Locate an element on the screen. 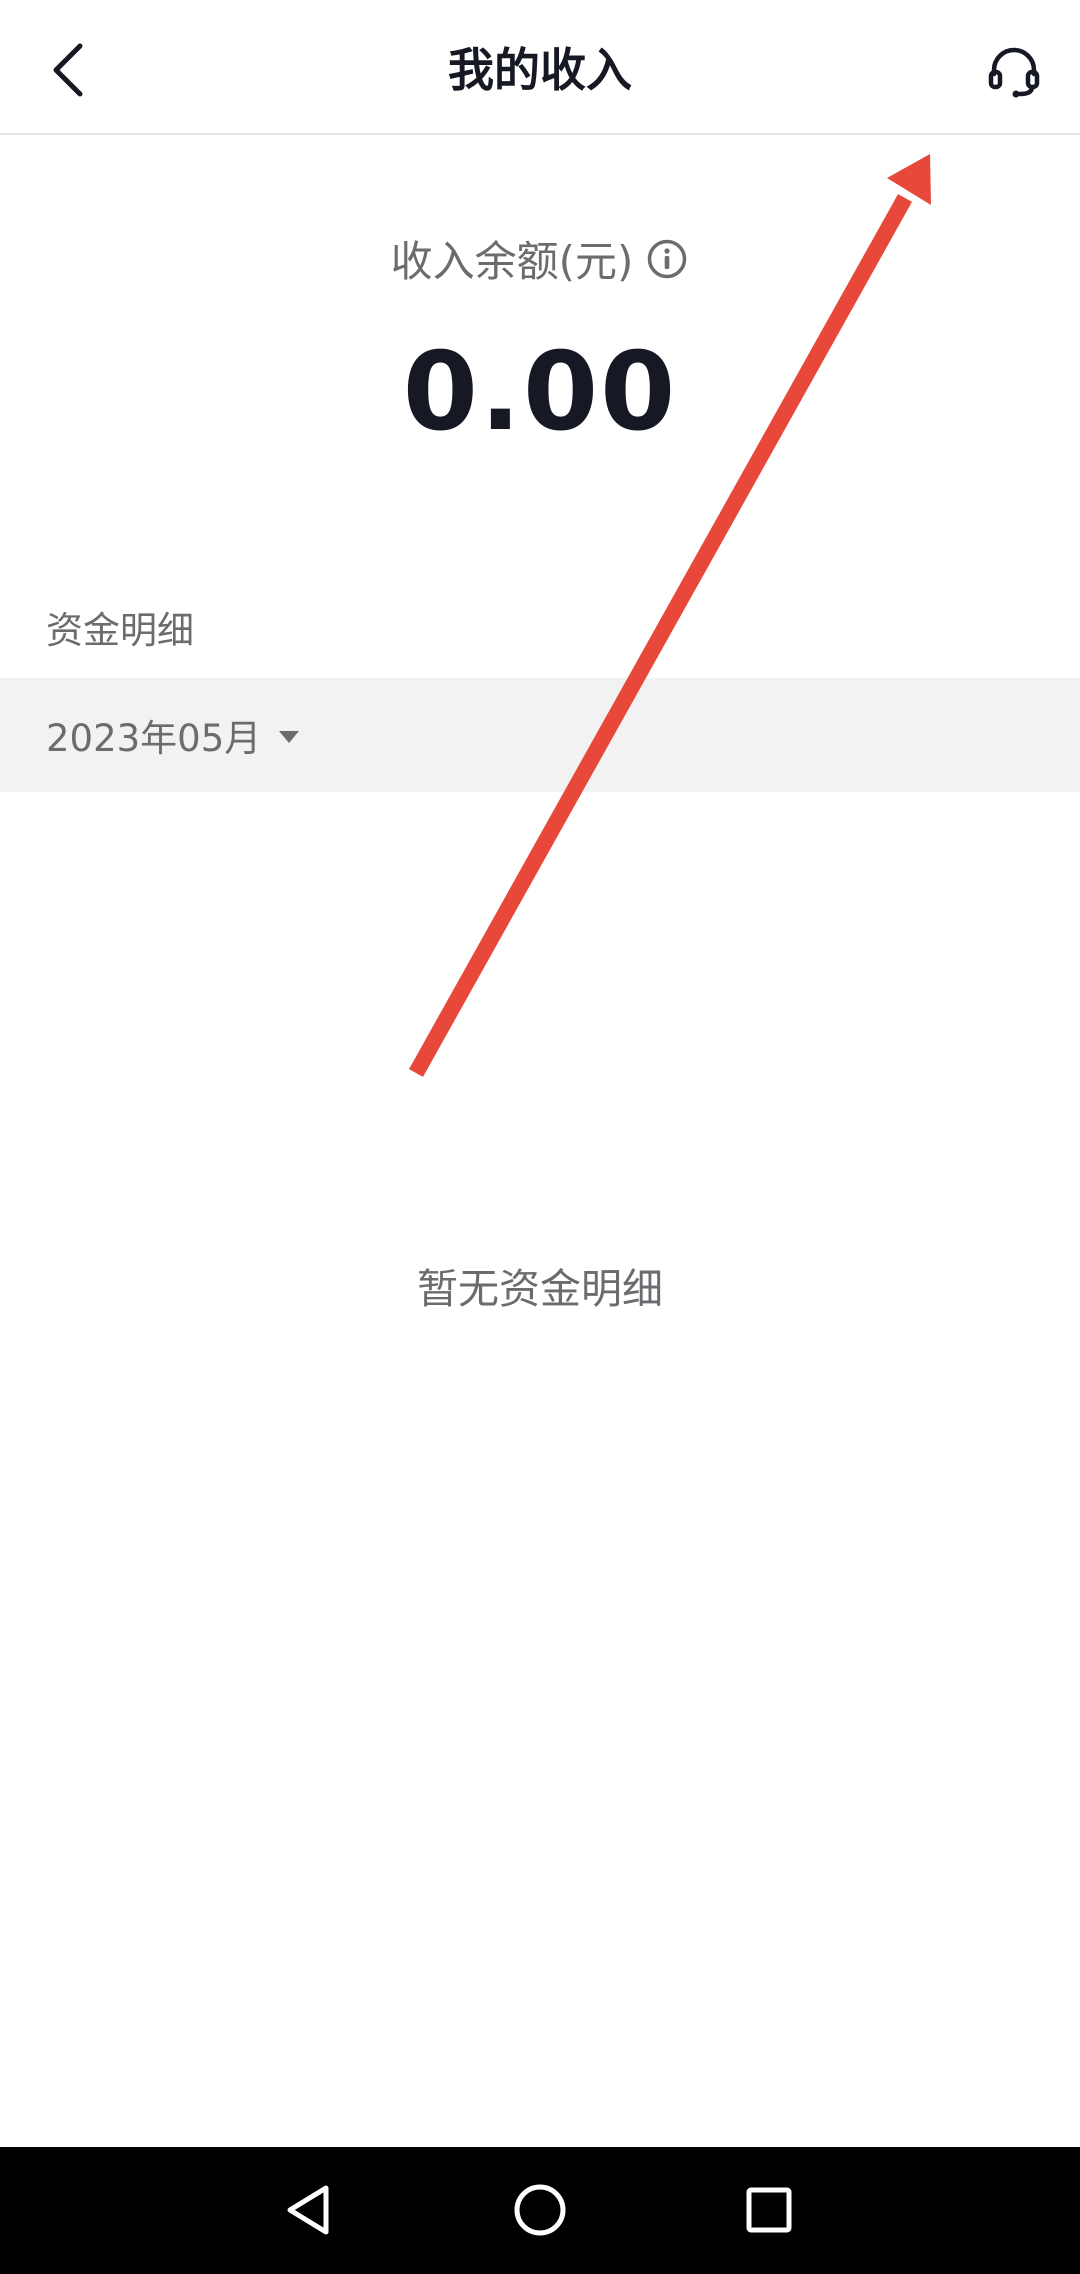 The height and width of the screenshot is (2274, 1080). nav-recents-button is located at coordinates (769, 2210).